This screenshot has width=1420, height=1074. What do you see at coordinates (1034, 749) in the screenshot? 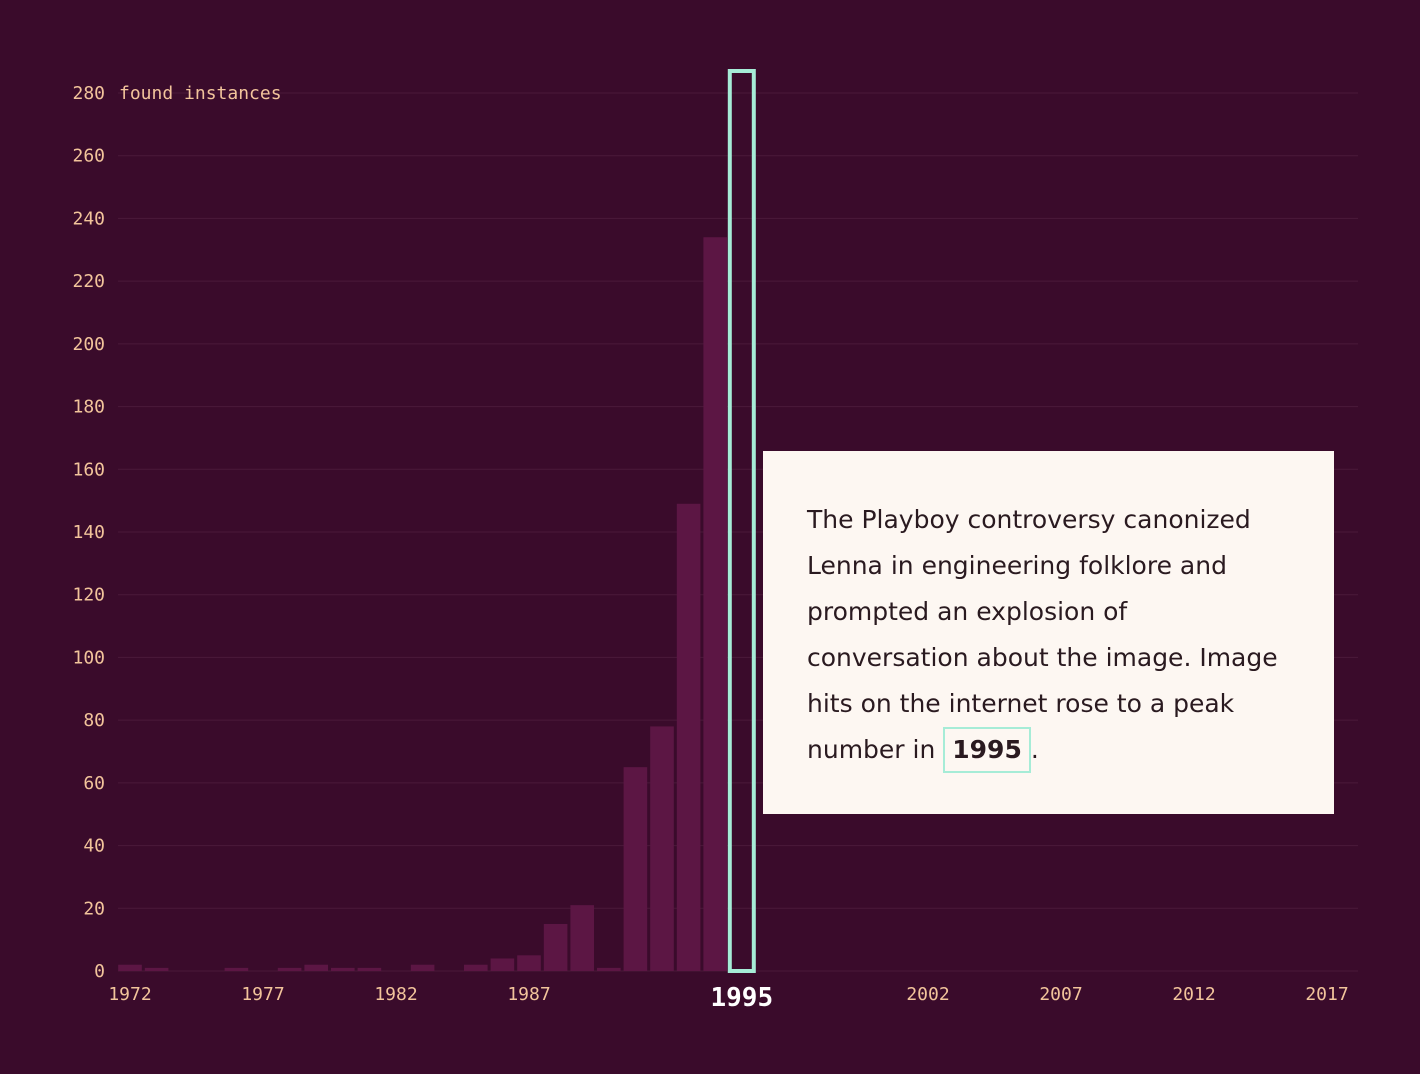
I see `annotation-suffix: .` at bounding box center [1034, 749].